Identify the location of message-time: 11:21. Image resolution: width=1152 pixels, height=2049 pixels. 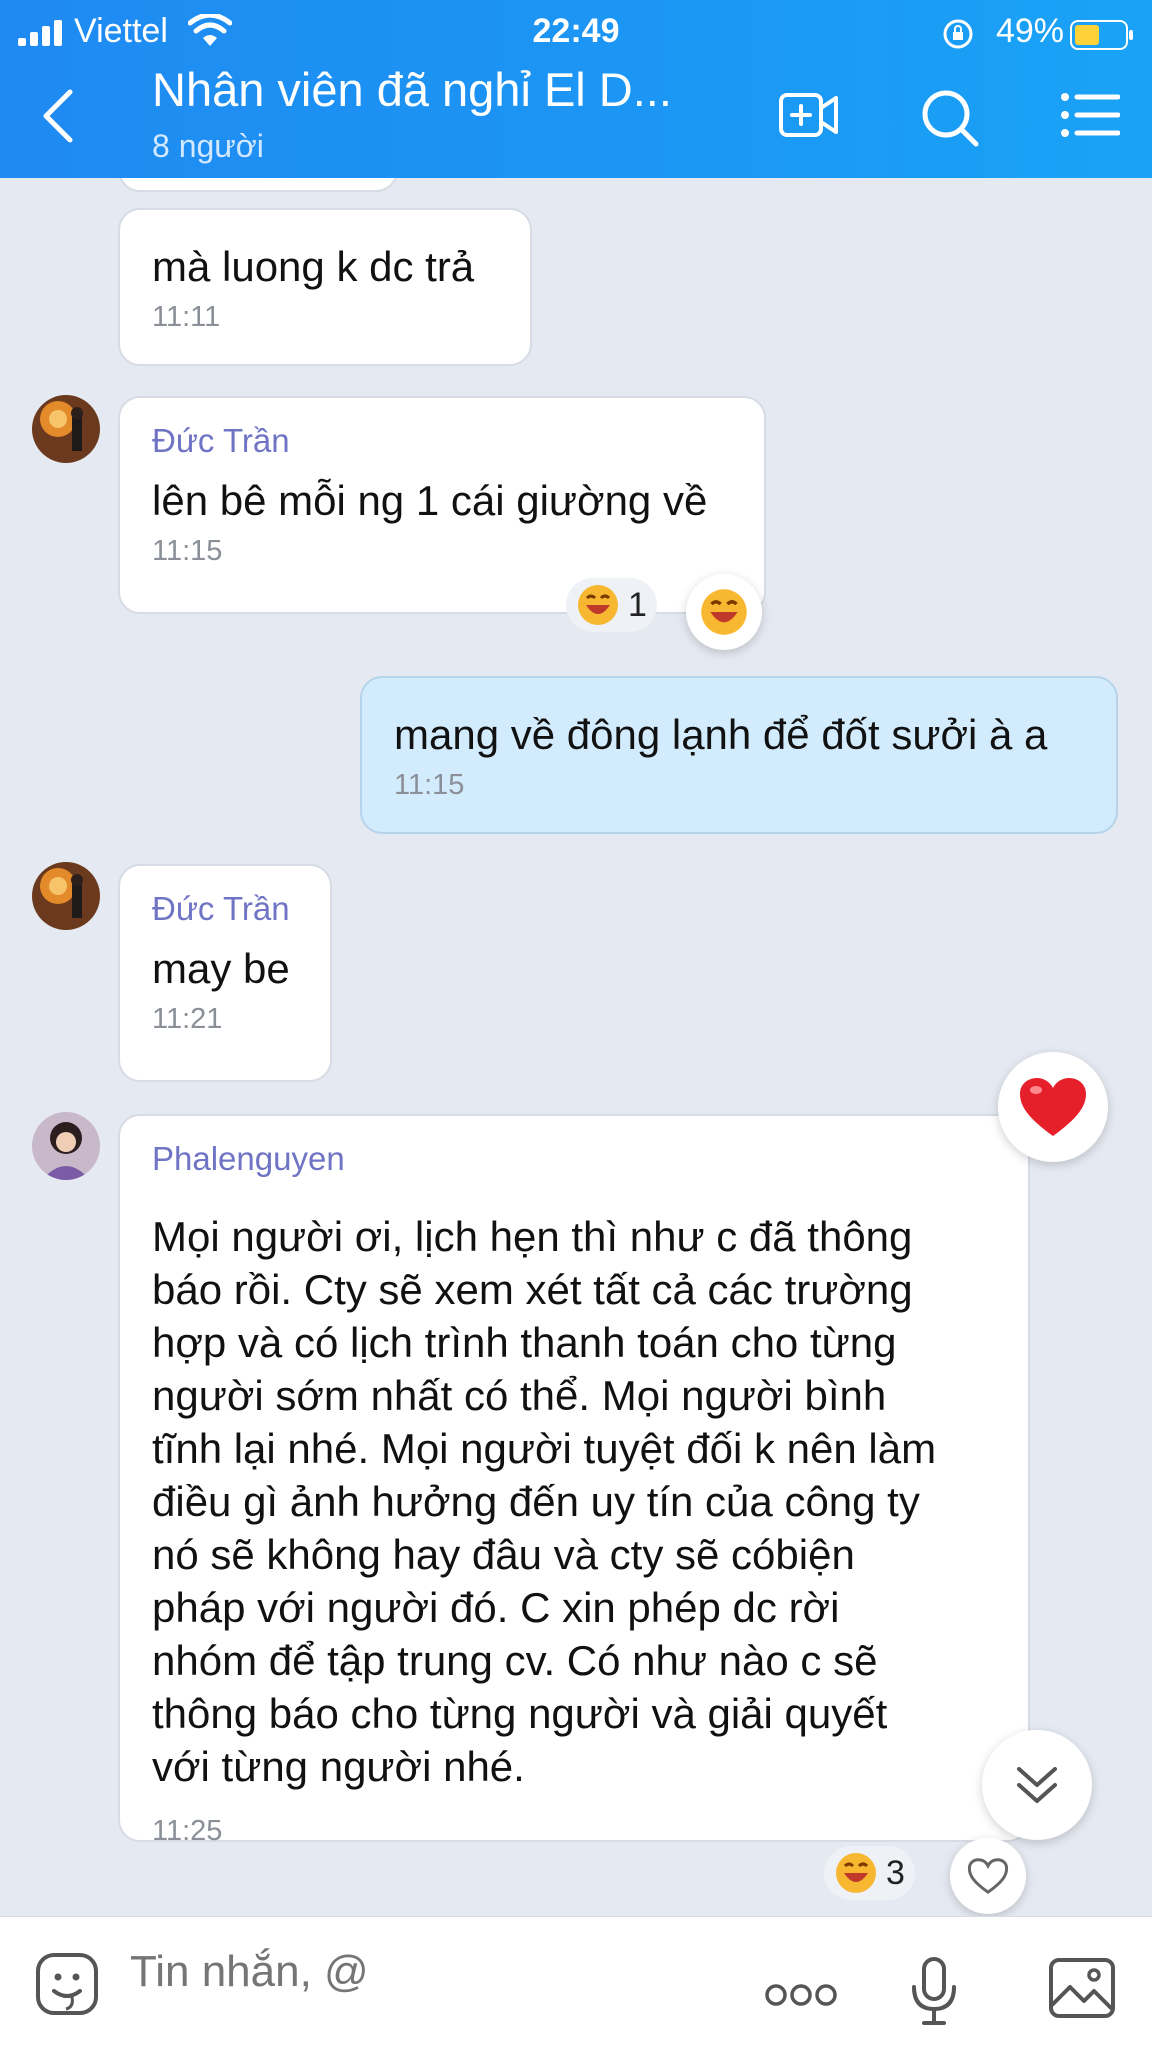
(187, 1019).